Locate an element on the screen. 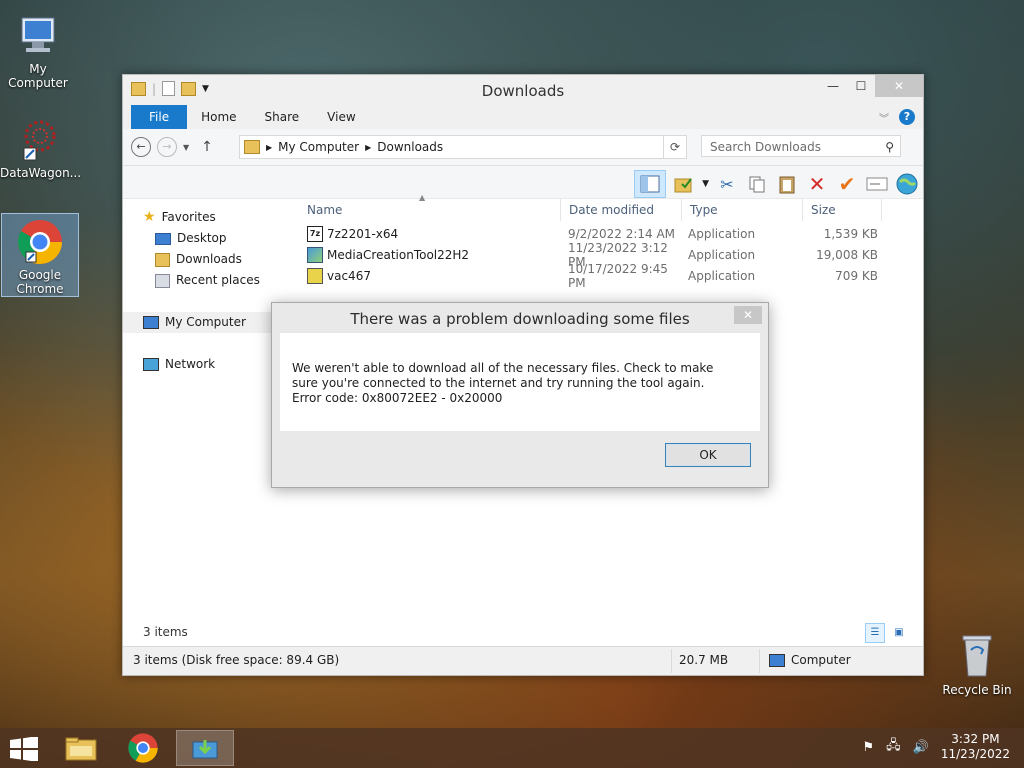 This screenshot has height=768, width=1024. copy-icon is located at coordinates (757, 184).